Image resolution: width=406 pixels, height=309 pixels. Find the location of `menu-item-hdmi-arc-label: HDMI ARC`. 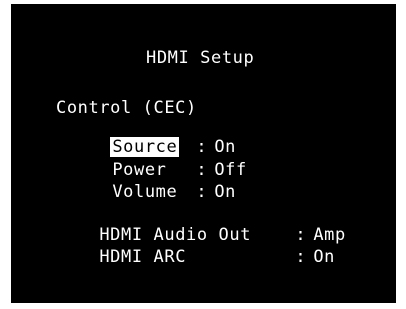

menu-item-hdmi-arc-label: HDMI ARC is located at coordinates (143, 257).